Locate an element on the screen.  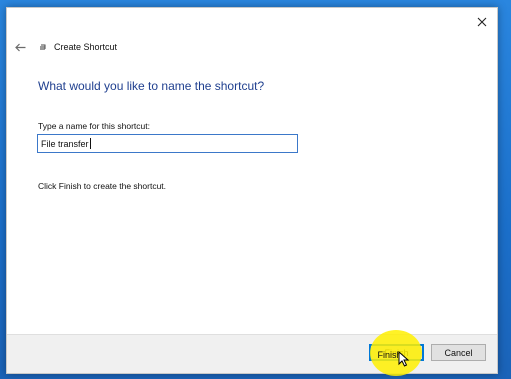
back-button is located at coordinates (20, 47).